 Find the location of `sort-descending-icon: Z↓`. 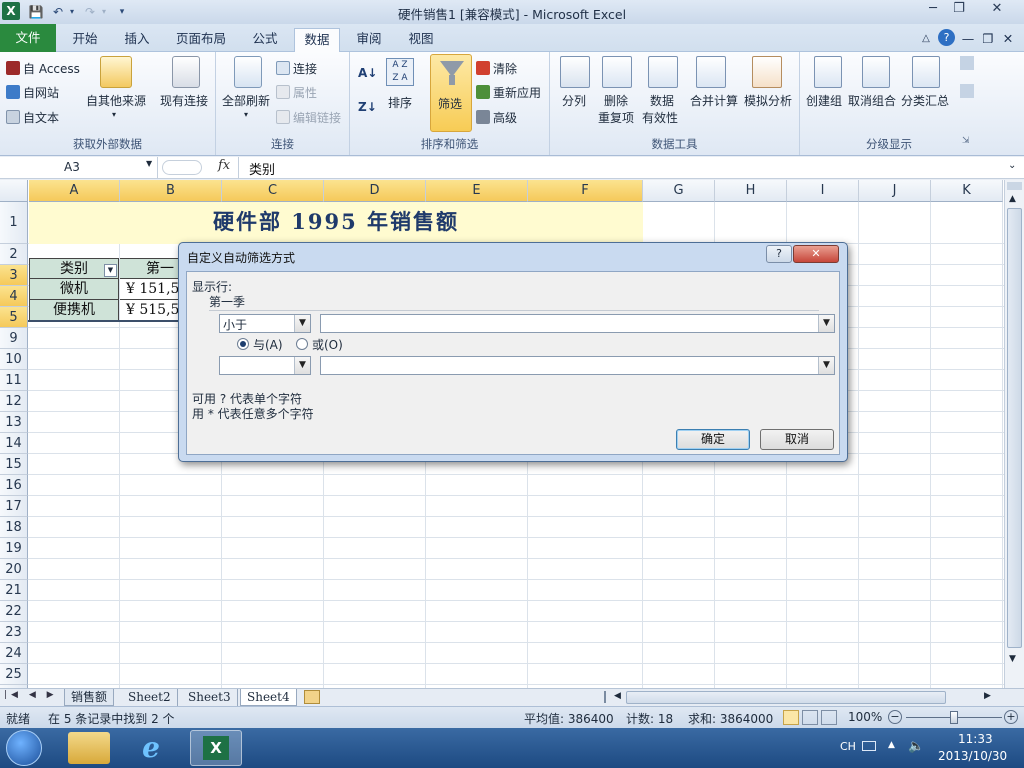

sort-descending-icon: Z↓ is located at coordinates (367, 107).